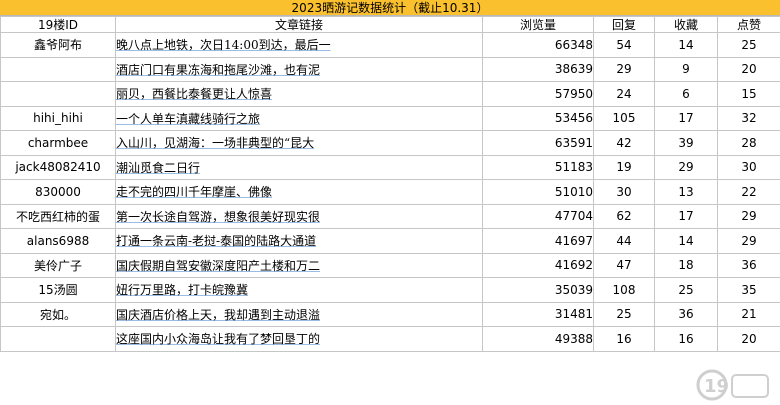  What do you see at coordinates (624, 265) in the screenshot?
I see `replies-cell: 47` at bounding box center [624, 265].